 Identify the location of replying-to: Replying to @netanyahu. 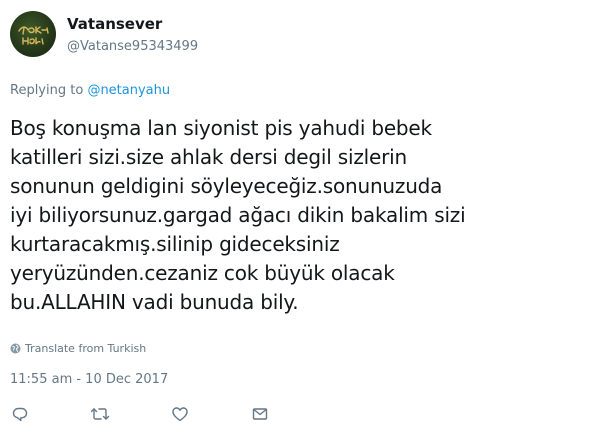
(90, 90).